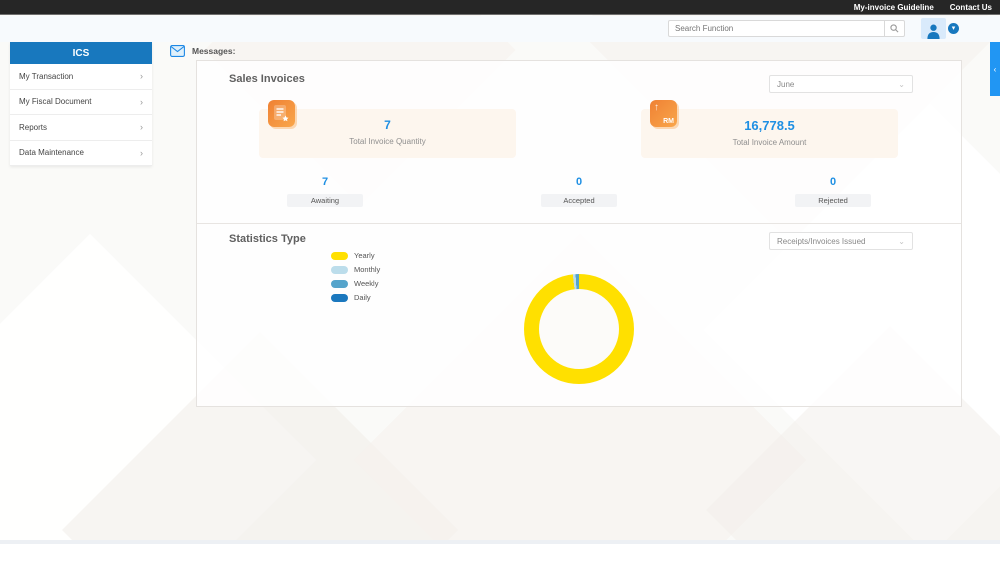 The image size is (1000, 563). I want to click on total-invoice-quantity-value: 7, so click(387, 125).